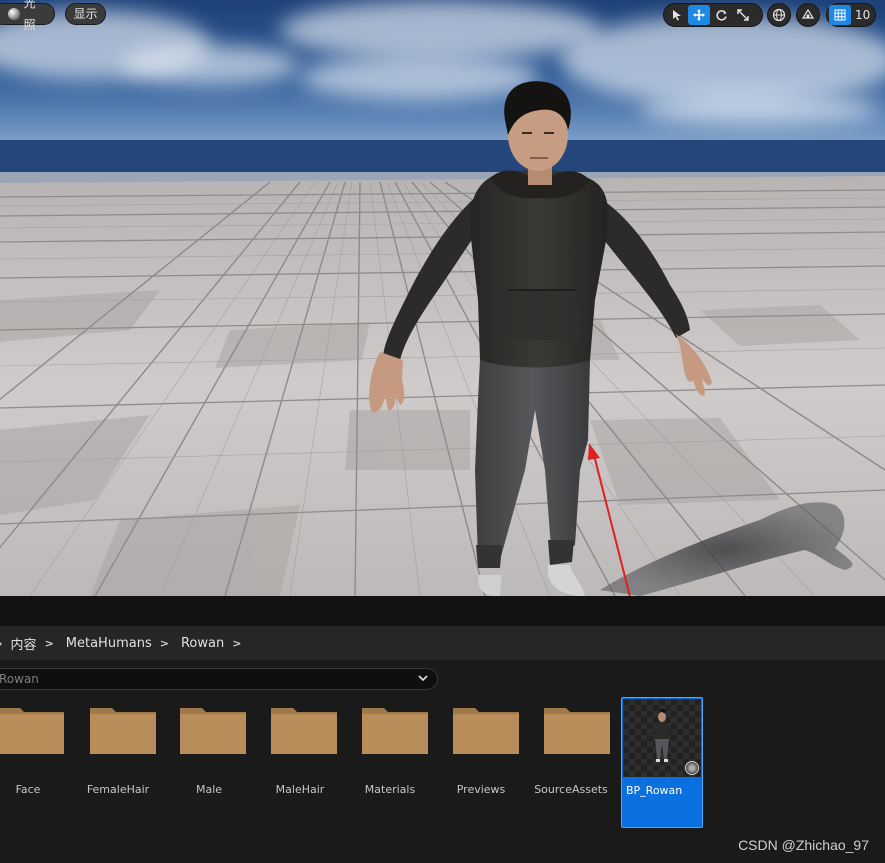  What do you see at coordinates (390, 789) in the screenshot?
I see `folder-label: Materials` at bounding box center [390, 789].